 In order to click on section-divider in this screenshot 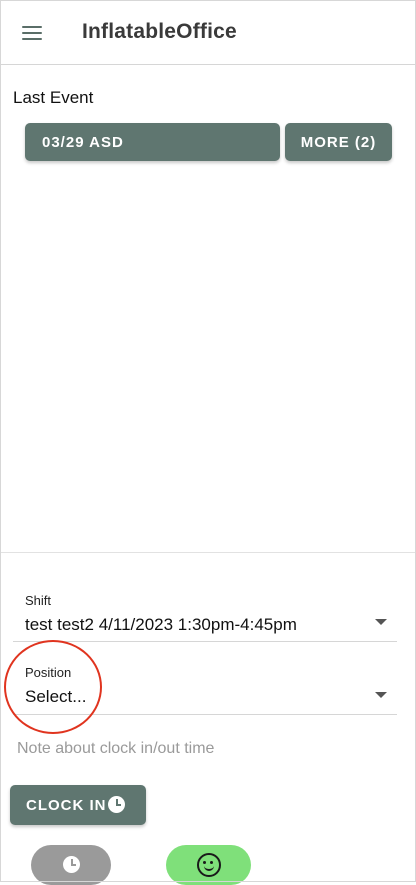, I will do `click(208, 552)`.